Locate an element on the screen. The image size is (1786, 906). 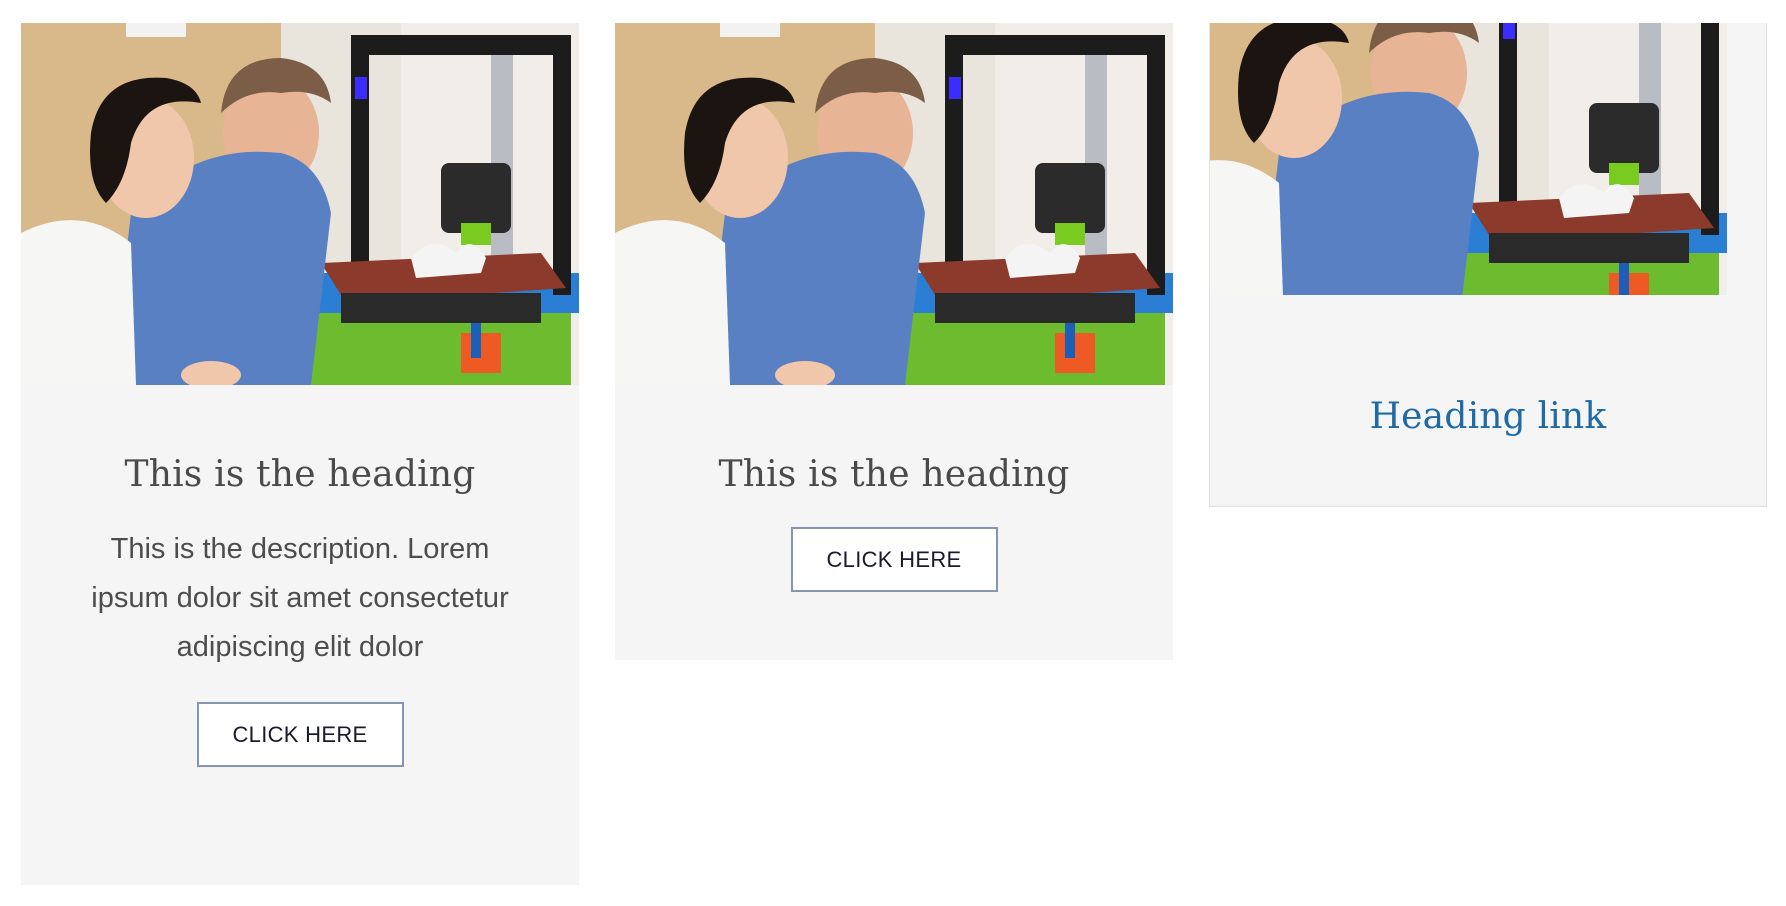
heading-link: Heading link is located at coordinates (1488, 416).